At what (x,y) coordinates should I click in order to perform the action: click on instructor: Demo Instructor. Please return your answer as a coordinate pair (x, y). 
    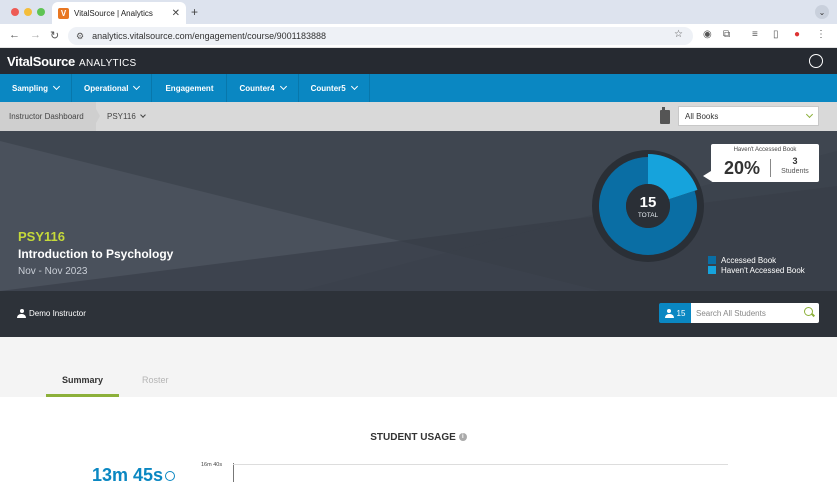
    Looking at the image, I should click on (51, 313).